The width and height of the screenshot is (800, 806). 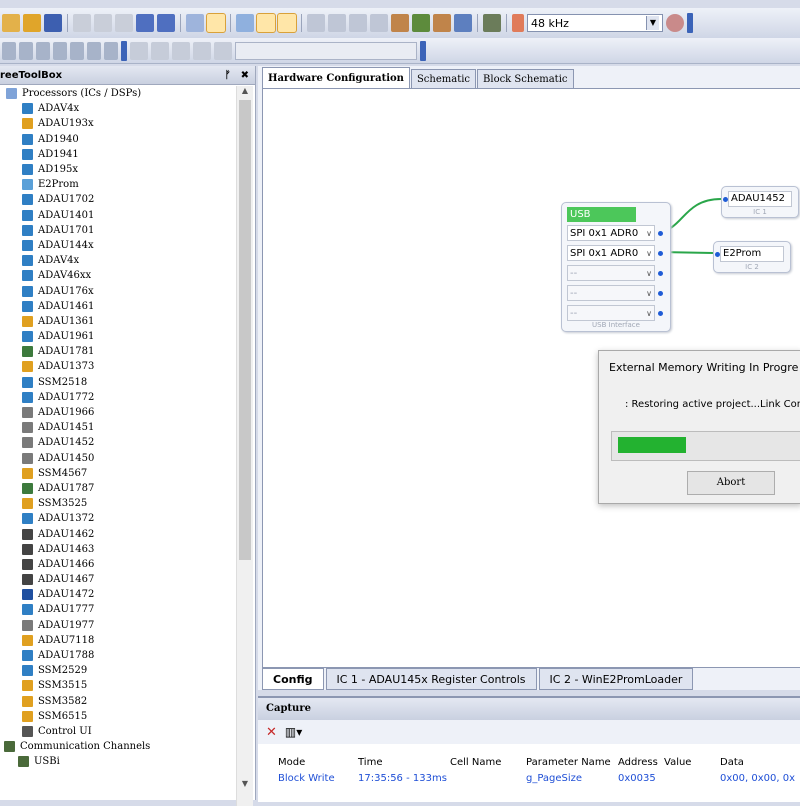 What do you see at coordinates (118, 275) in the screenshot?
I see `toolbox-item: ADAV46xx` at bounding box center [118, 275].